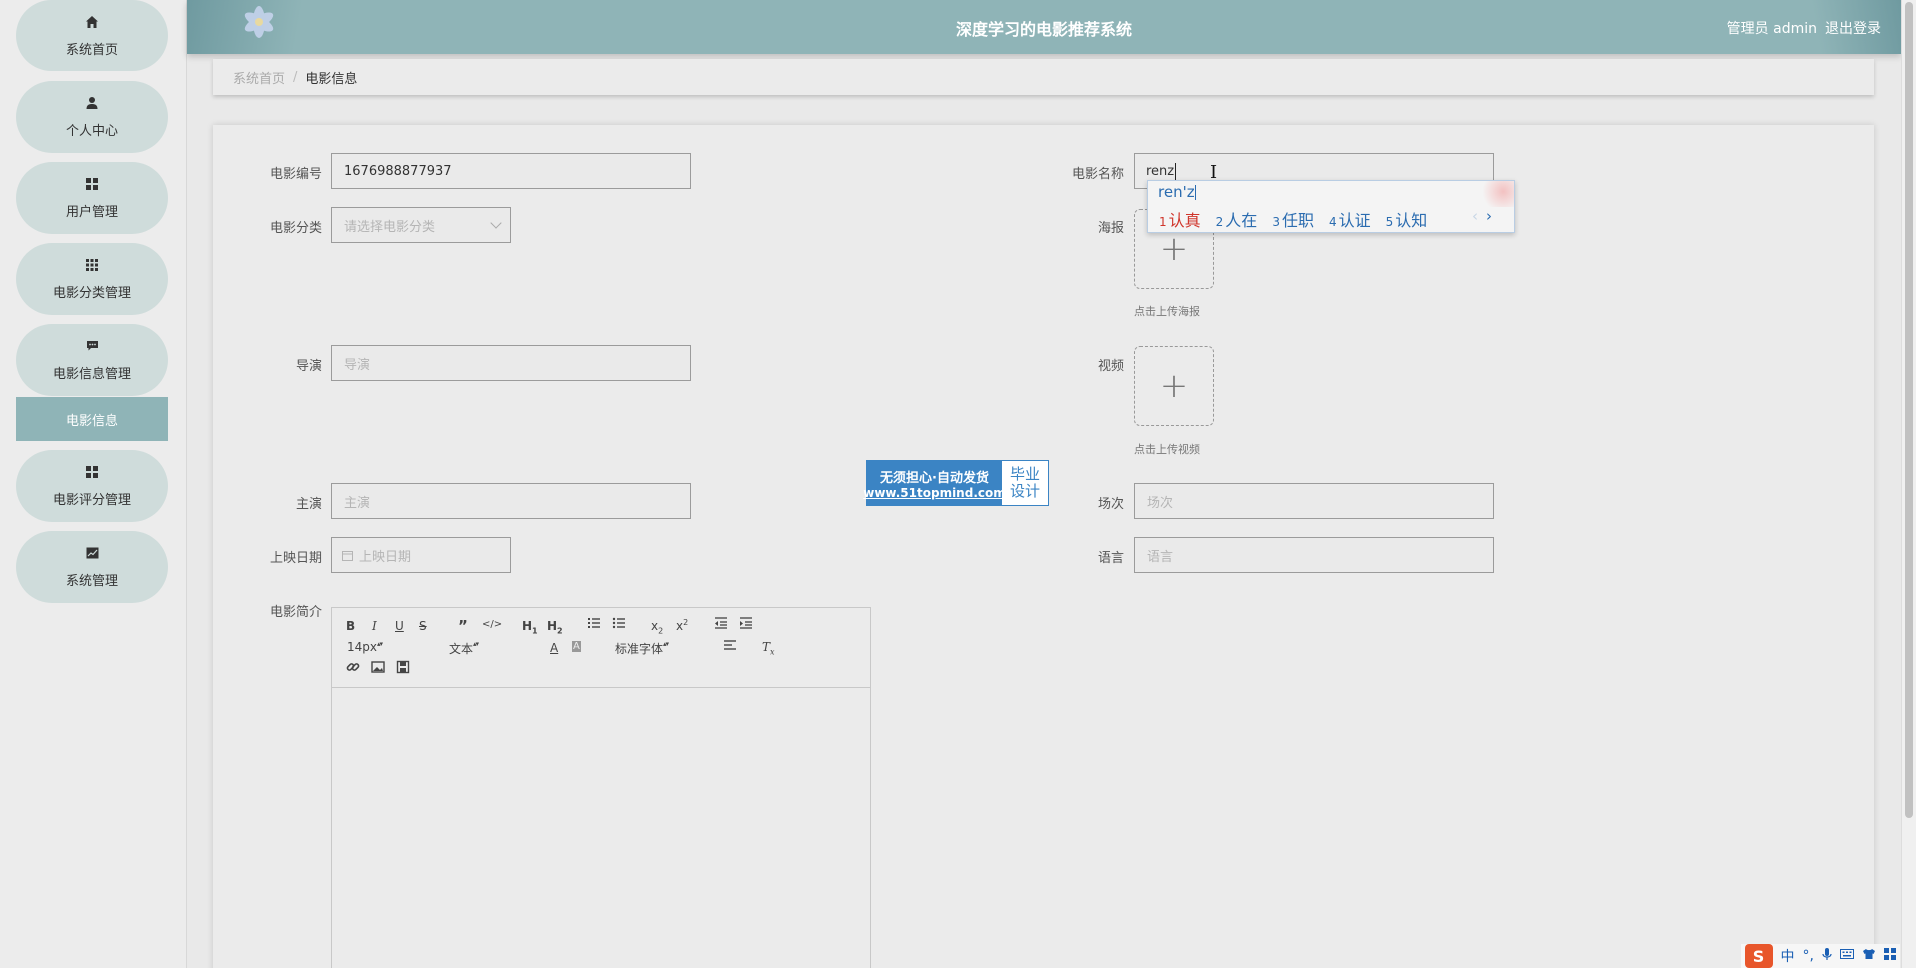 The height and width of the screenshot is (968, 1916). What do you see at coordinates (1314, 555) in the screenshot?
I see `language-input: 语言` at bounding box center [1314, 555].